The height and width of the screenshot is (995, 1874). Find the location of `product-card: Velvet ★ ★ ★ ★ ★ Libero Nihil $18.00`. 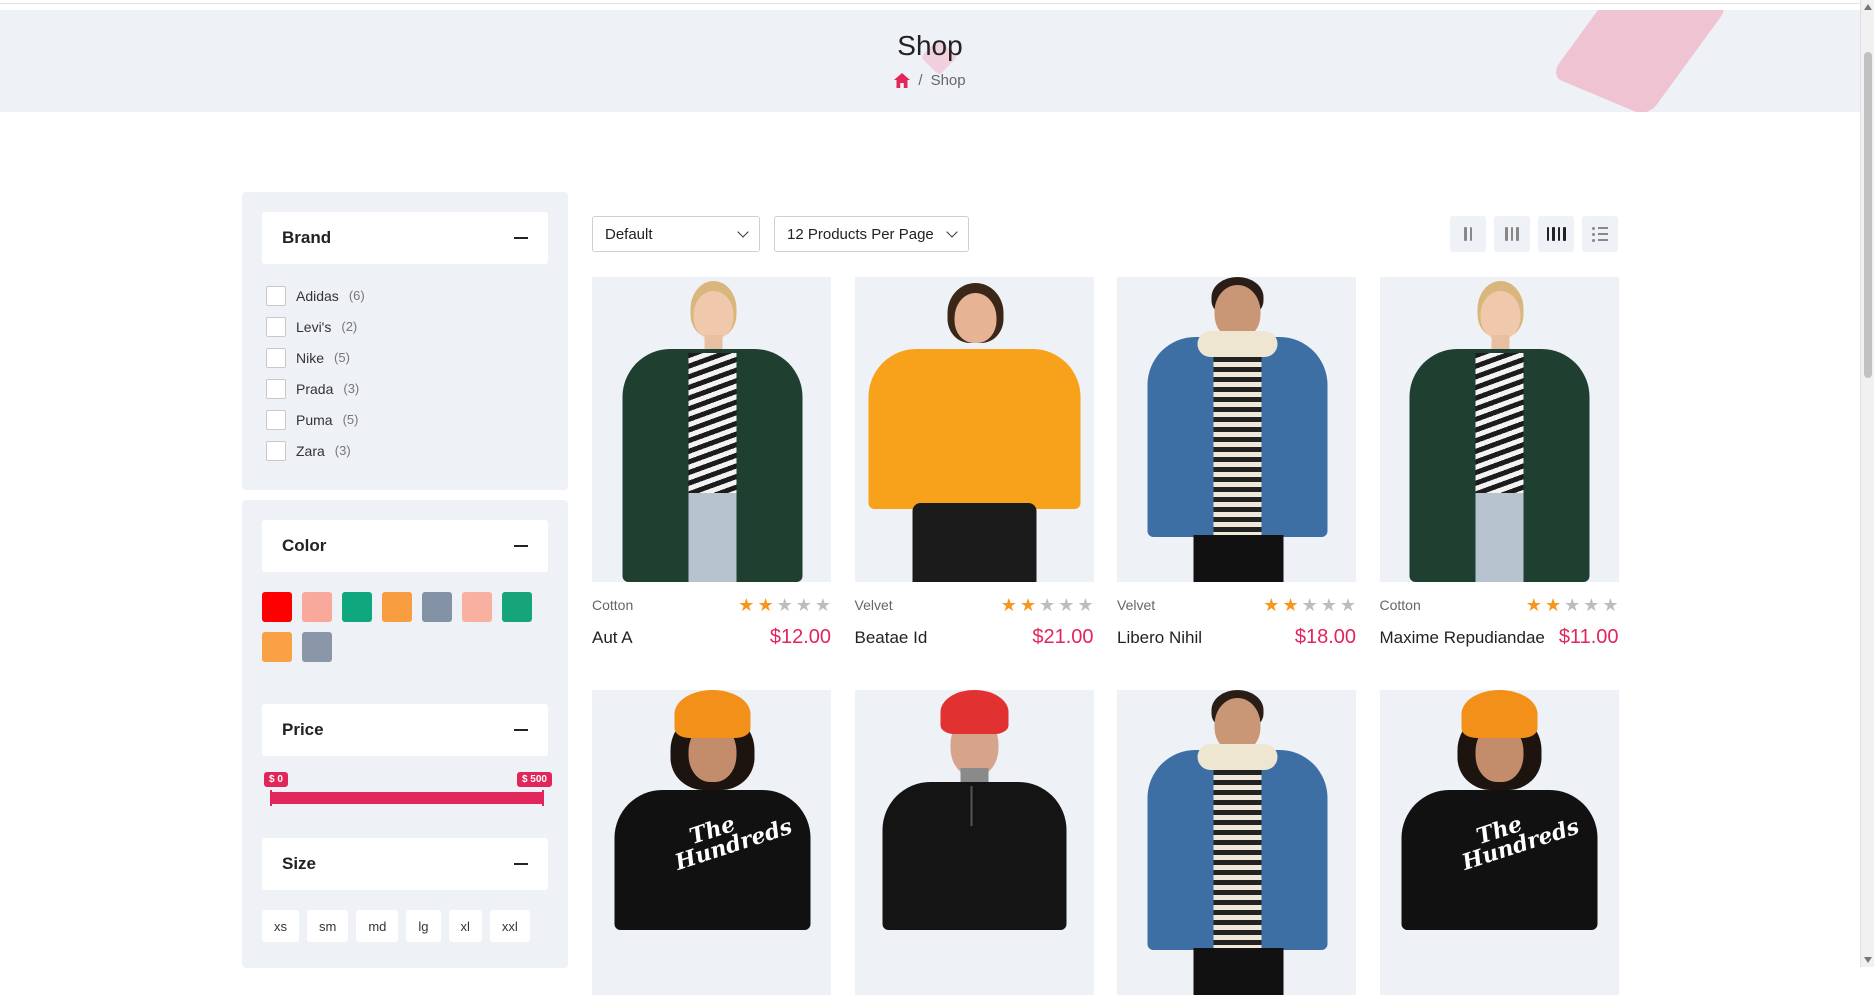

product-card: Velvet ★ ★ ★ ★ ★ Libero Nihil $18.00 is located at coordinates (1236, 463).